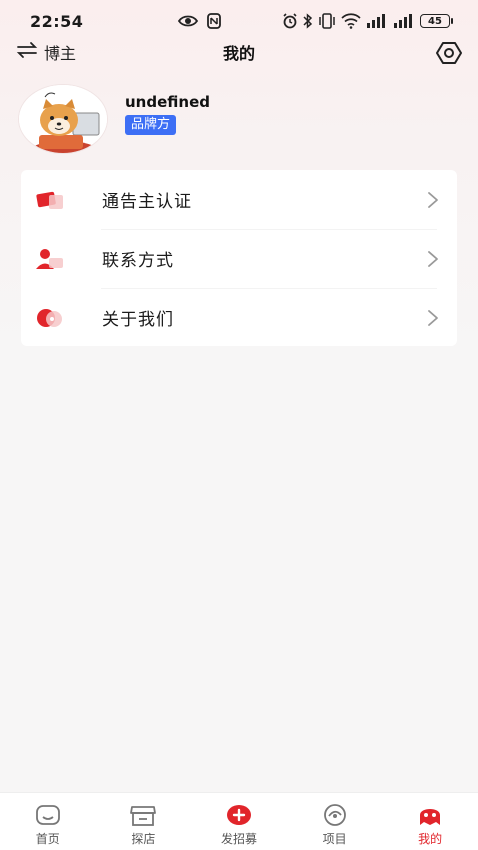 The image size is (478, 850). I want to click on tab-store: 探店, so click(144, 821).